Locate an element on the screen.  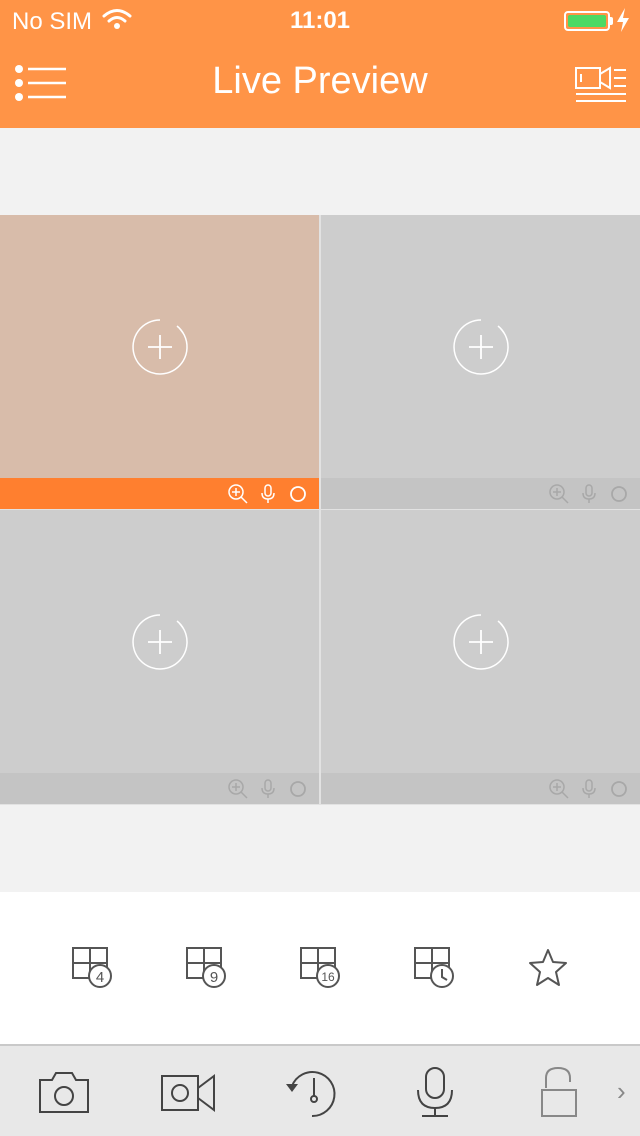
layout-panel: 4 9 16 is located at coordinates (320, 968).